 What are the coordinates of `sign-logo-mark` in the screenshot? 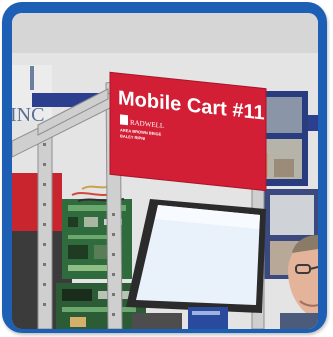 It's located at (124, 120).